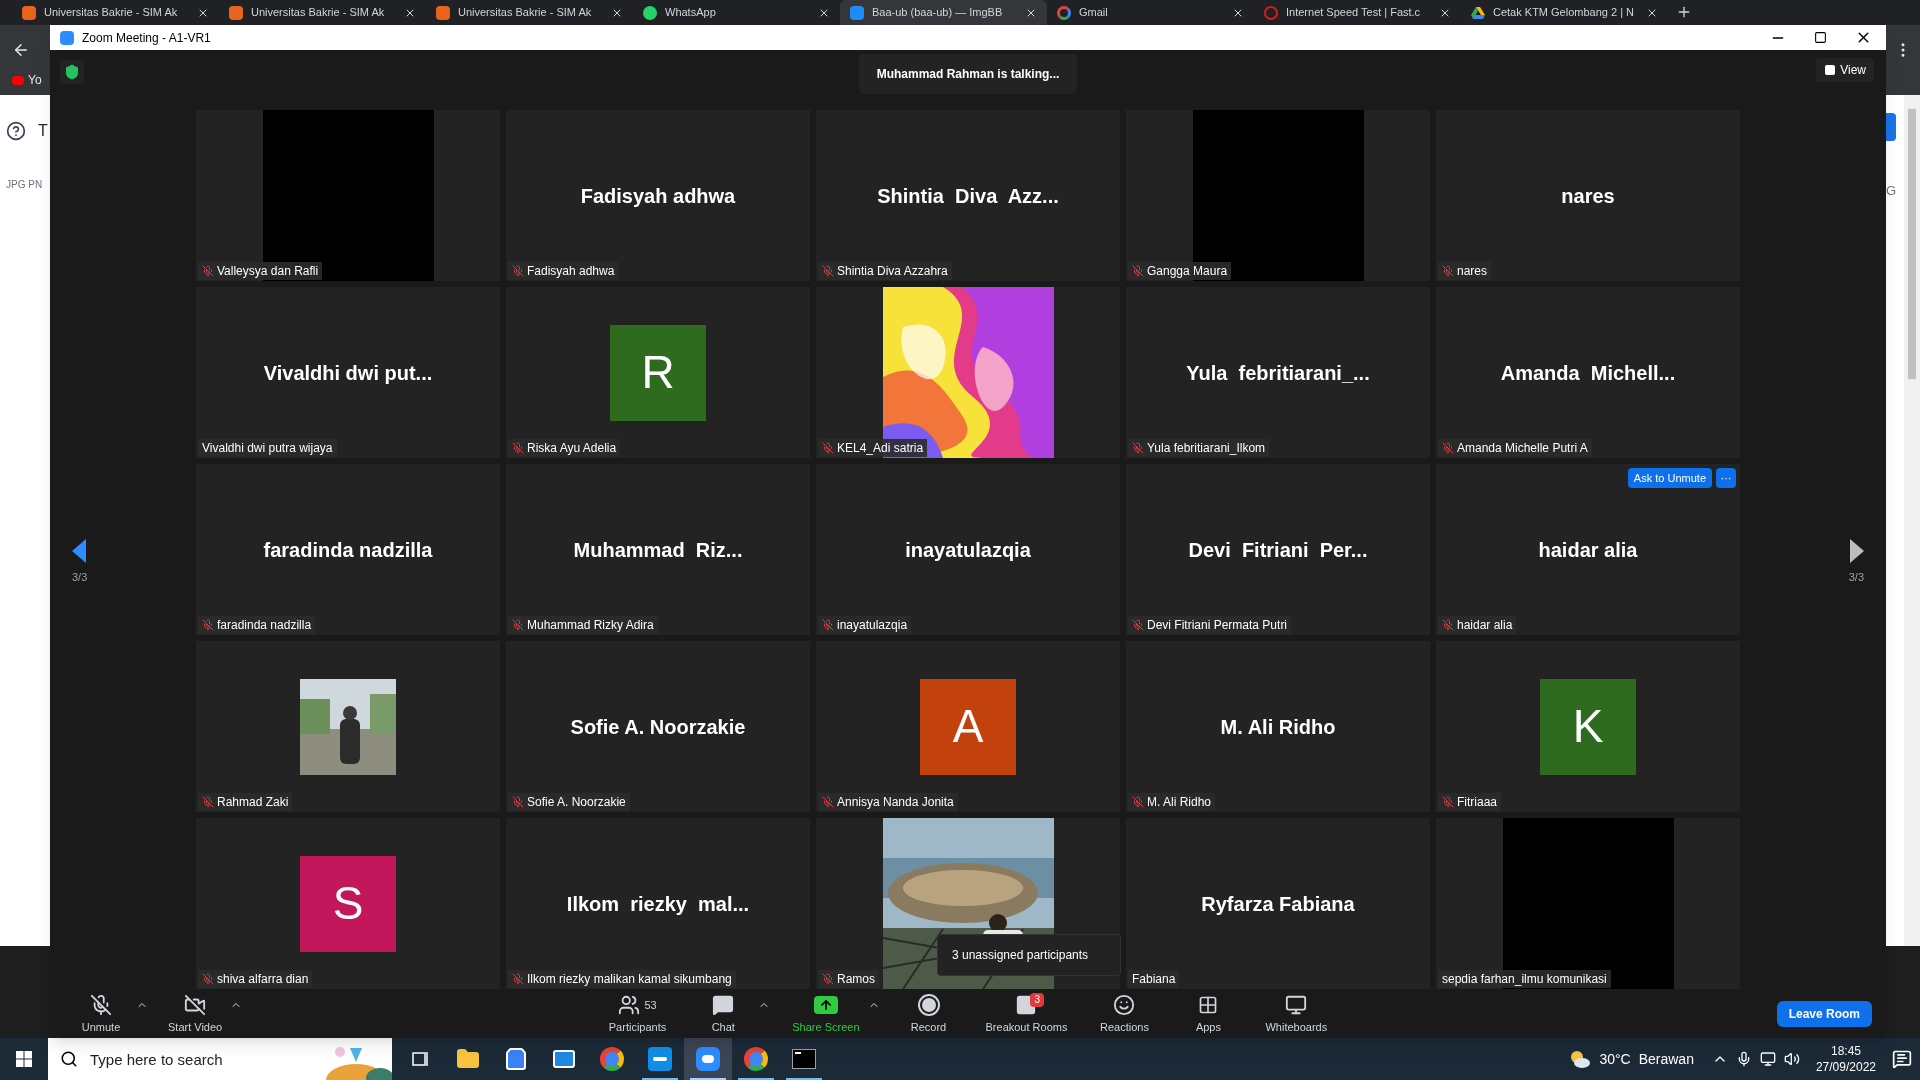  I want to click on name-label: Fitriaaa, so click(1469, 802).